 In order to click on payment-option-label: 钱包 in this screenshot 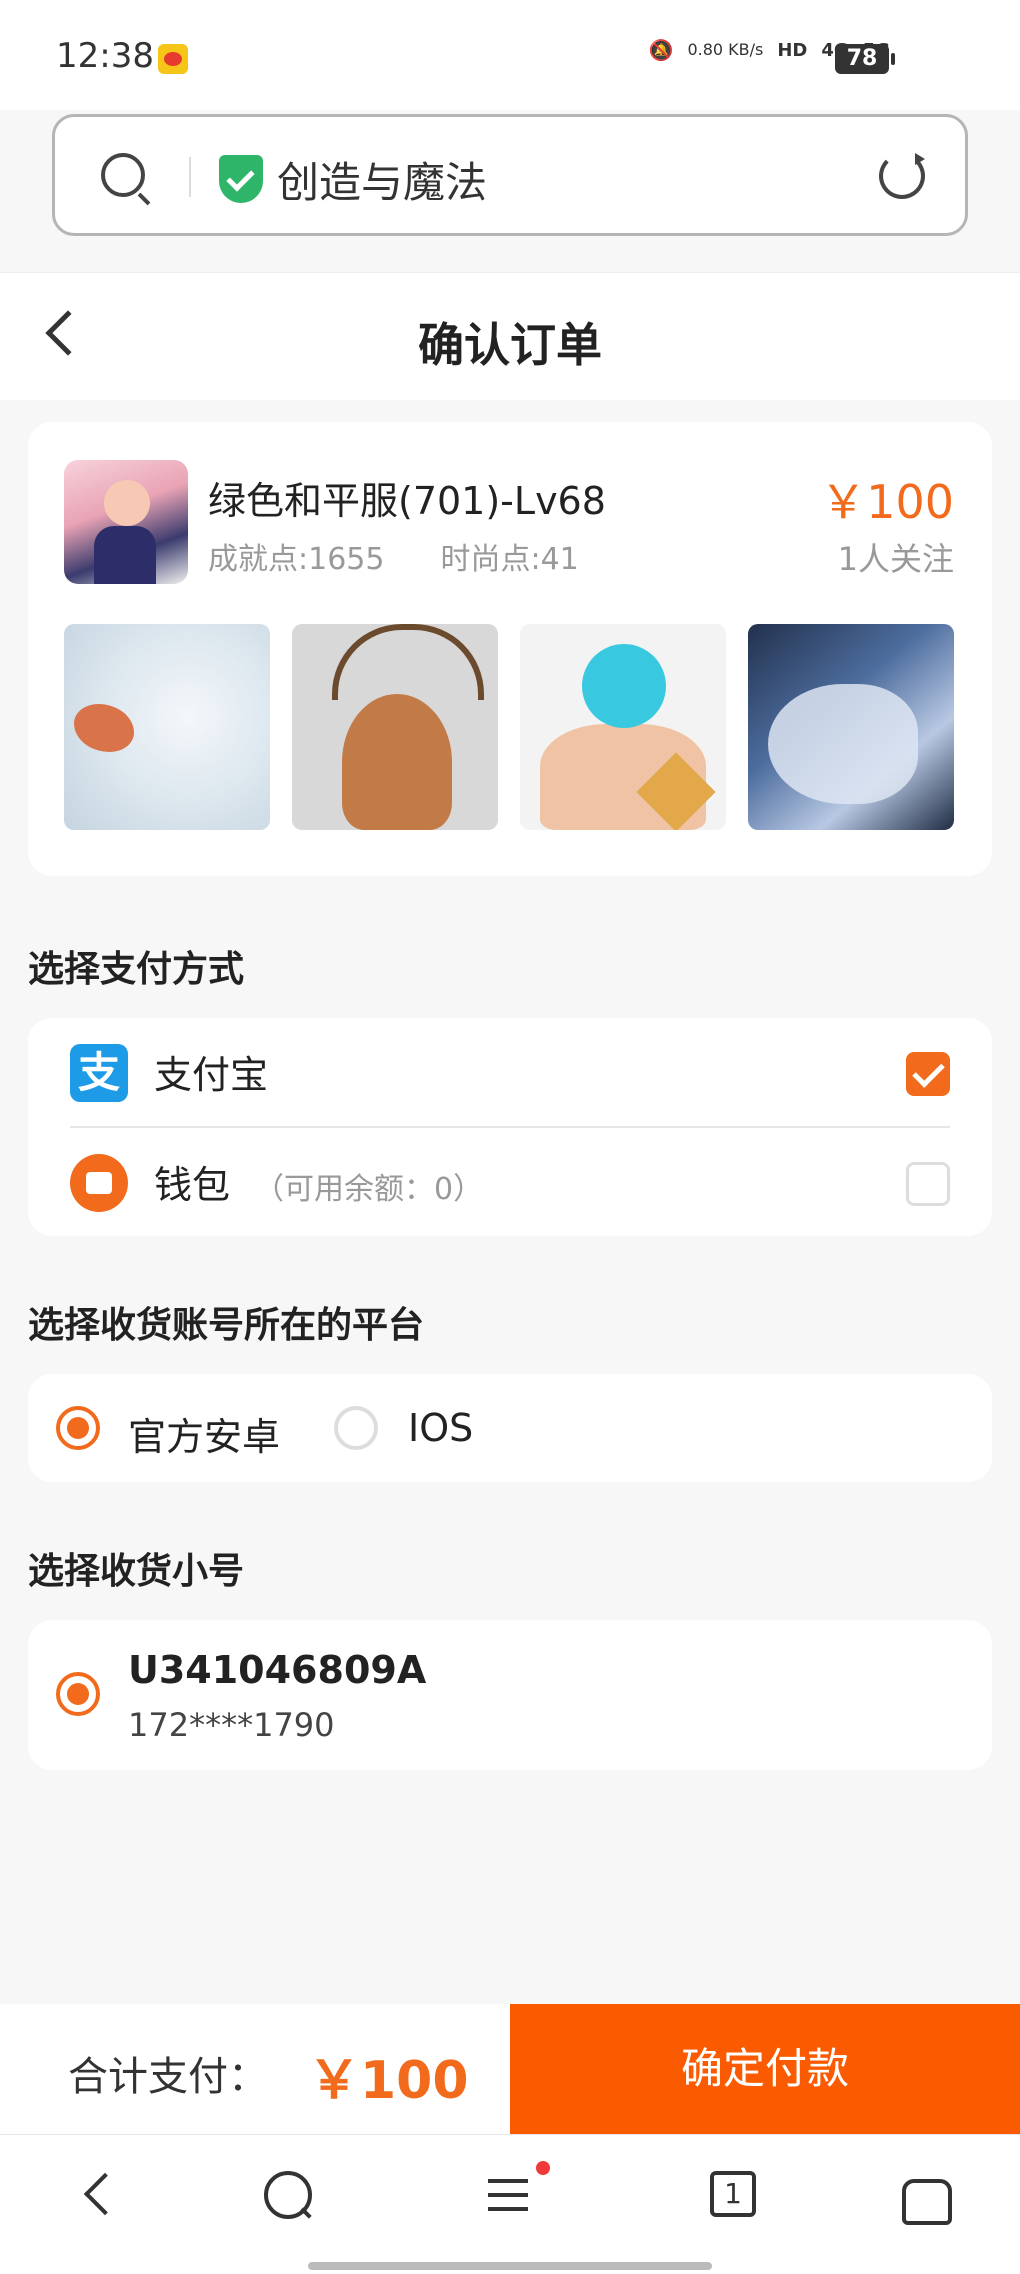, I will do `click(192, 1185)`.